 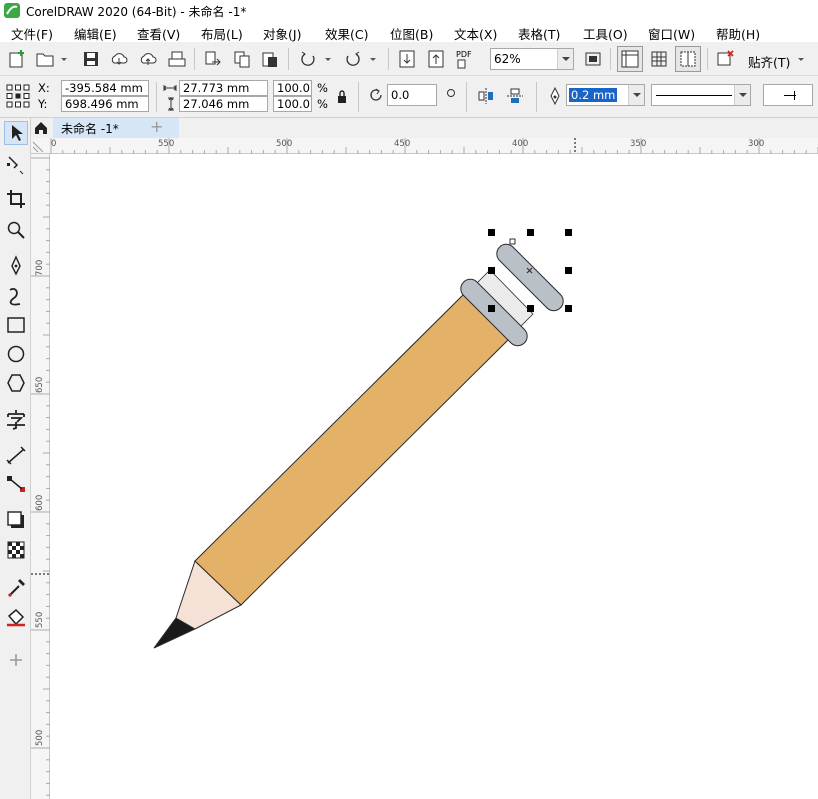 I want to click on zoom-to-page-icon, so click(x=593, y=59).